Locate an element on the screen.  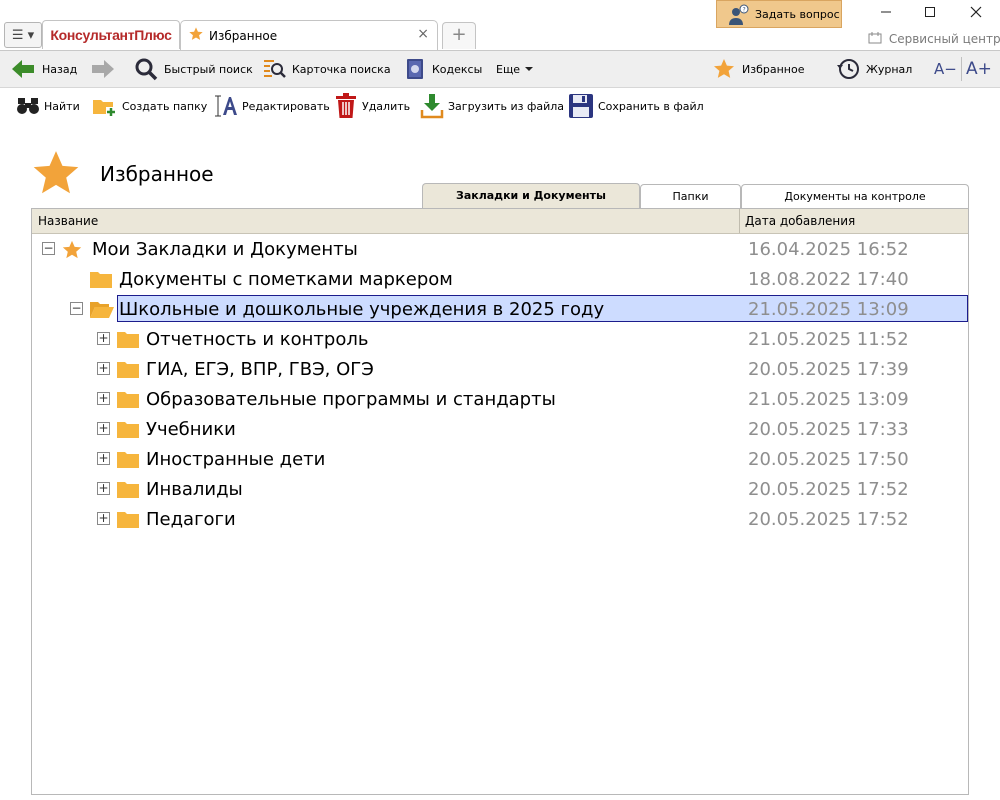
brand-logo: КонсультантПлюс is located at coordinates (111, 34).